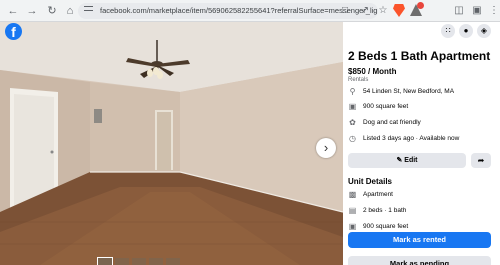  I want to click on share-page-icon: ↗, so click(365, 11).